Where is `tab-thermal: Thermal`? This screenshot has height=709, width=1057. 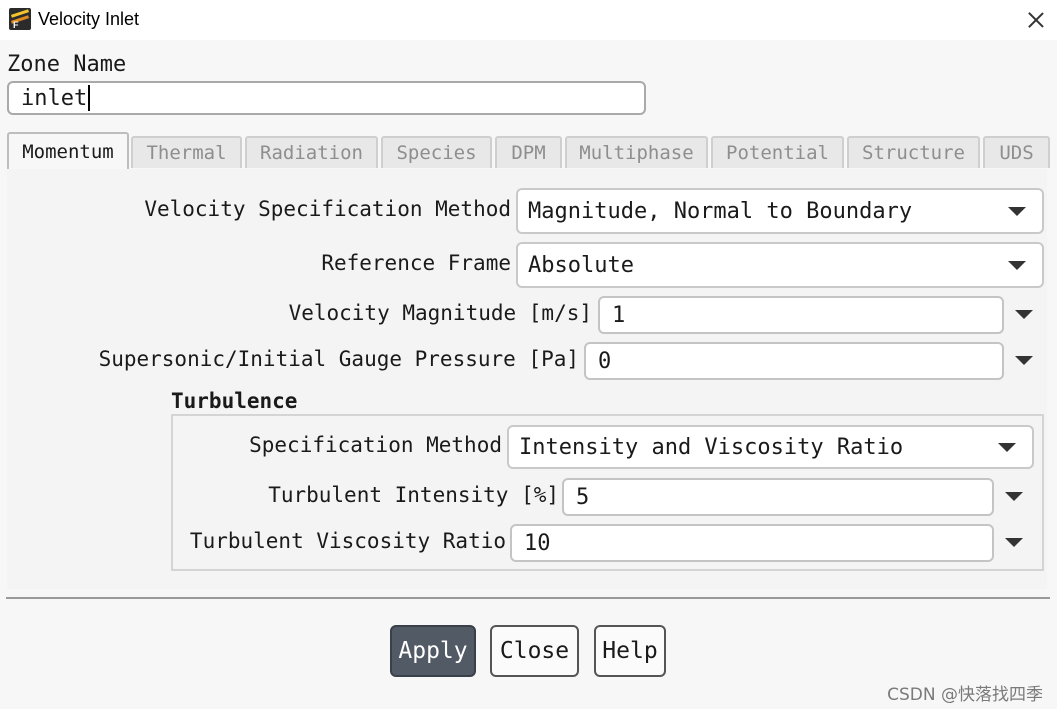
tab-thermal: Thermal is located at coordinates (186, 152).